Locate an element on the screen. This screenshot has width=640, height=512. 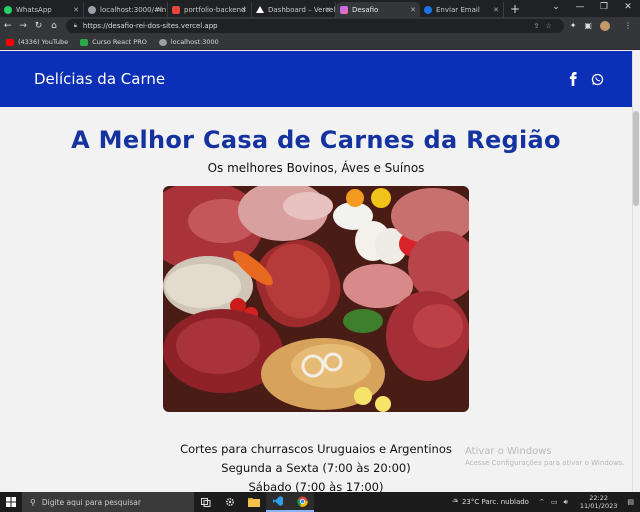
tab-label: Desafio is located at coordinates (365, 9).